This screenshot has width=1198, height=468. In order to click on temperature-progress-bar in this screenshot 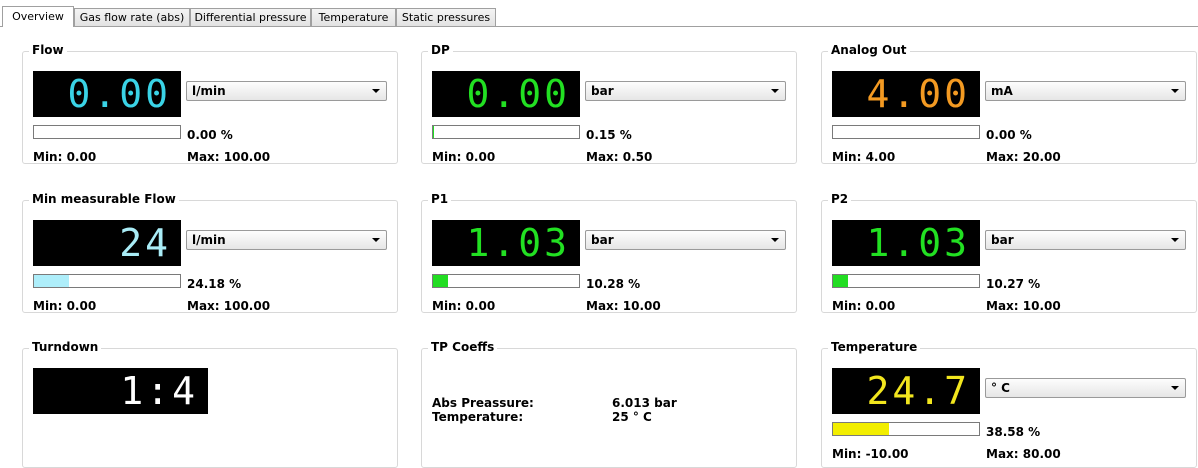, I will do `click(906, 429)`.